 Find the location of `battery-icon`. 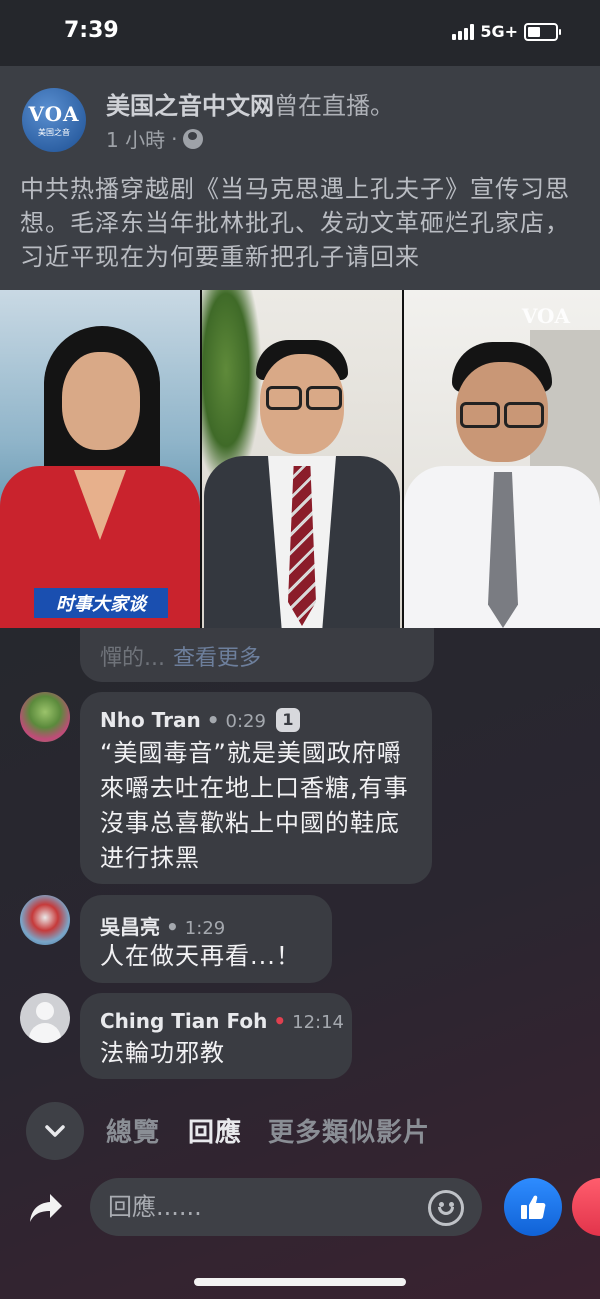

battery-icon is located at coordinates (542, 31).